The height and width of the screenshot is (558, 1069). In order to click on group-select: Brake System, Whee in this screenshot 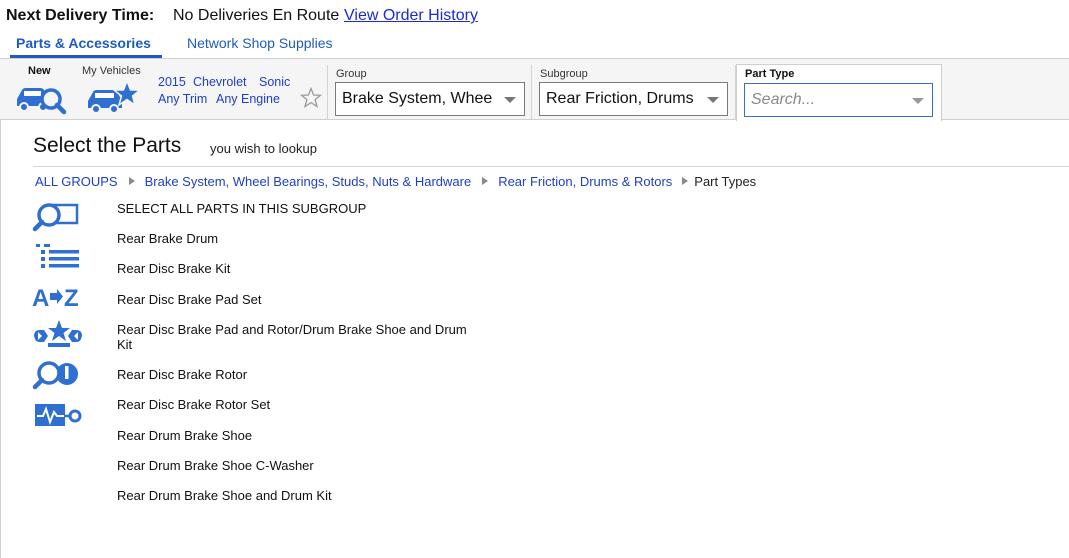, I will do `click(430, 99)`.